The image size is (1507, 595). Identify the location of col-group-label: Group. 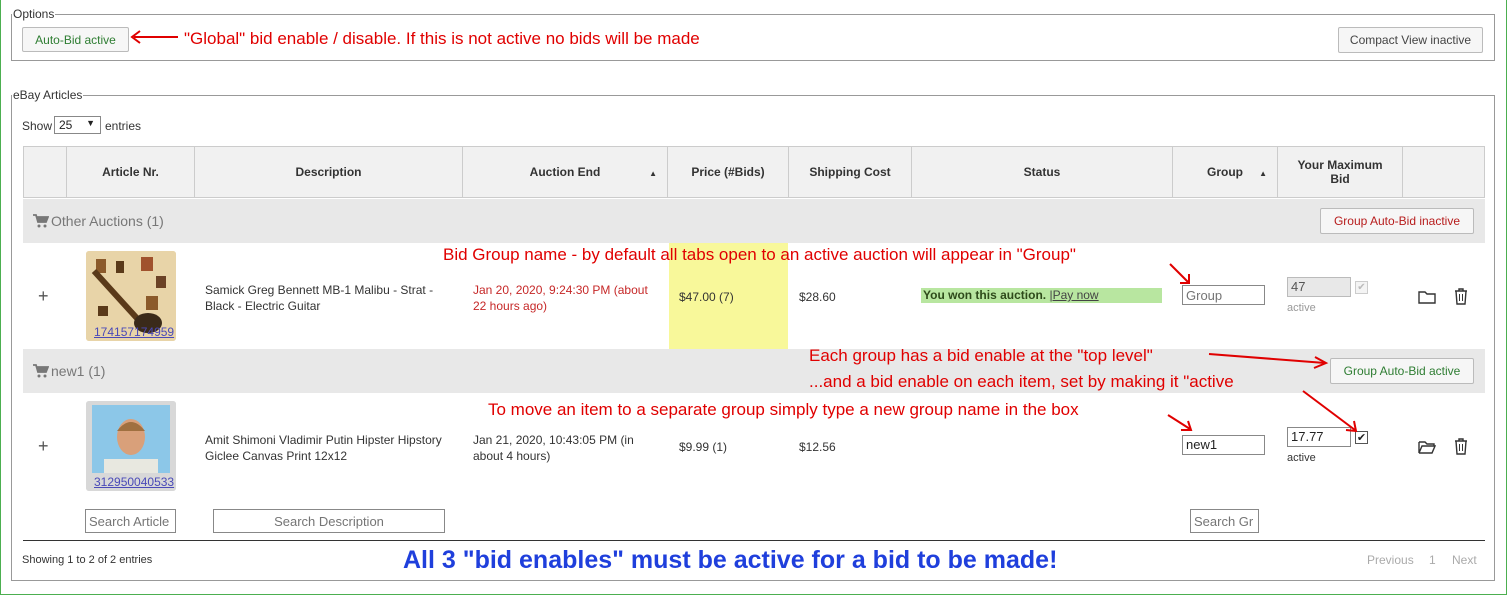
(1225, 172).